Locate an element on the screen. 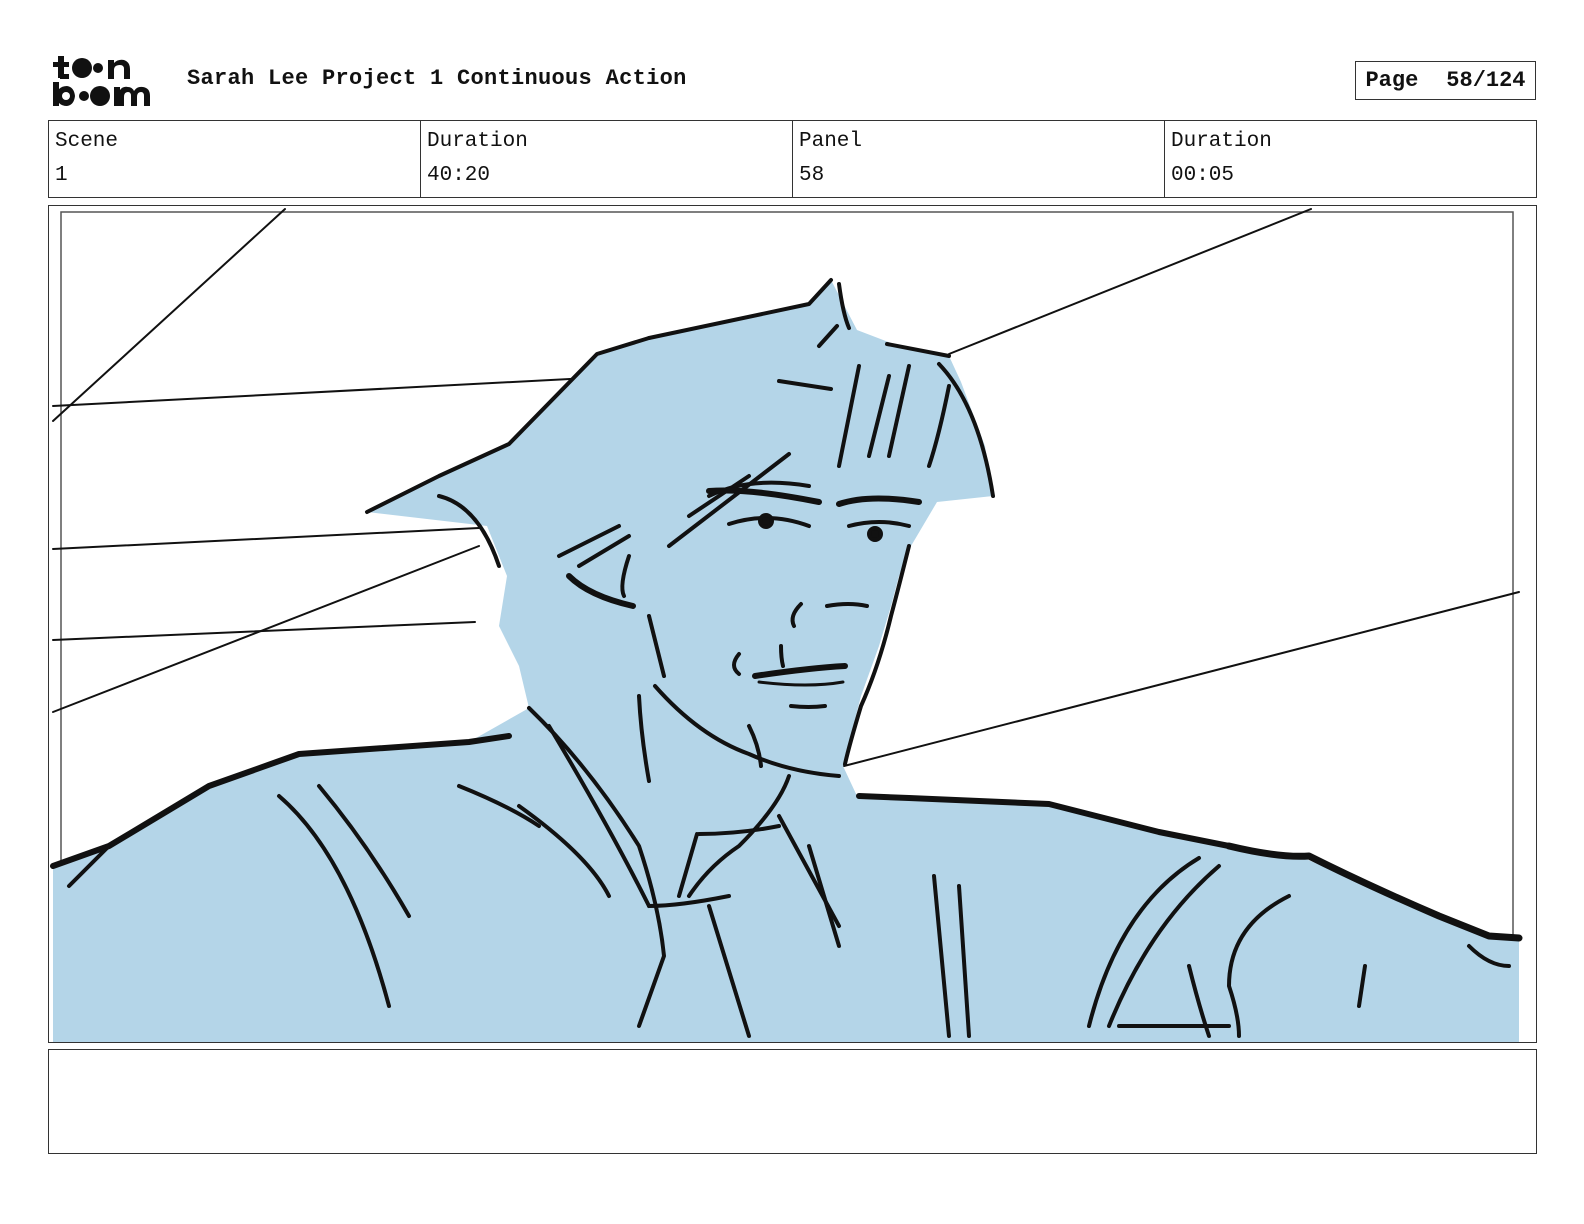 This screenshot has width=1584, height=1224. panel-notes-box is located at coordinates (792, 1101).